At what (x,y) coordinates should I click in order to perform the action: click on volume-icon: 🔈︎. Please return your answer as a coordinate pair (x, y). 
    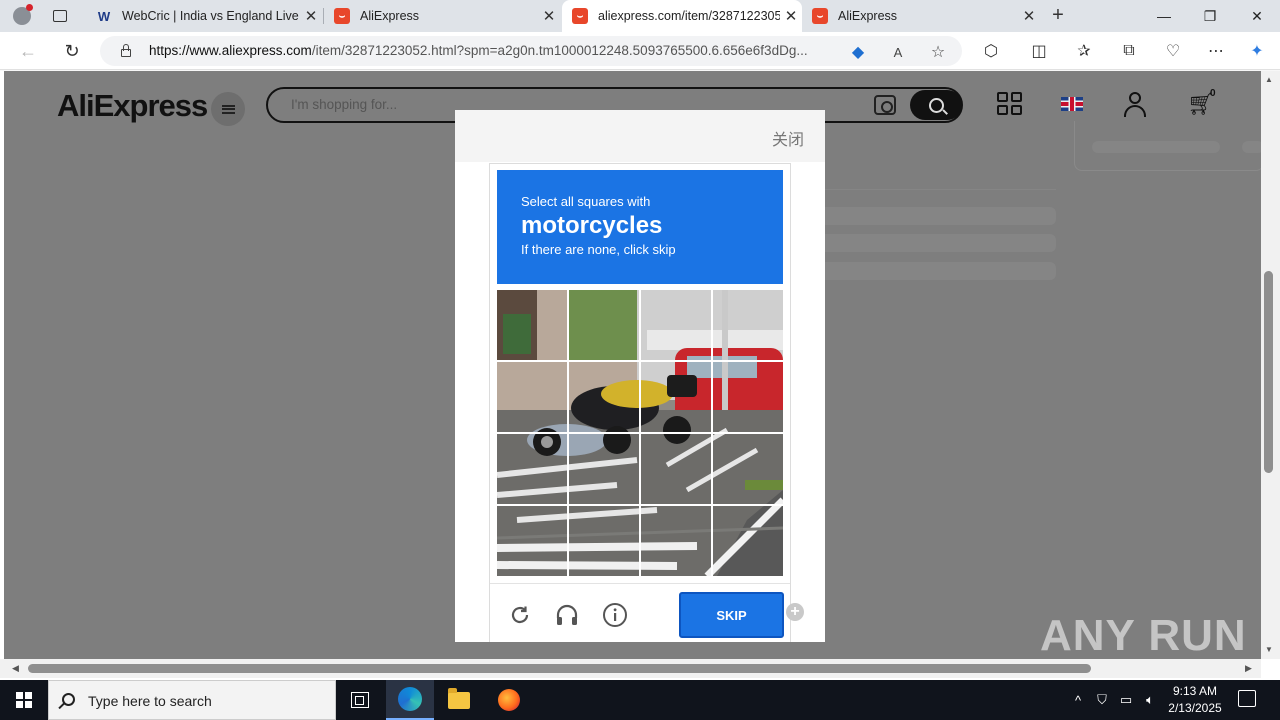
    Looking at the image, I should click on (1150, 700).